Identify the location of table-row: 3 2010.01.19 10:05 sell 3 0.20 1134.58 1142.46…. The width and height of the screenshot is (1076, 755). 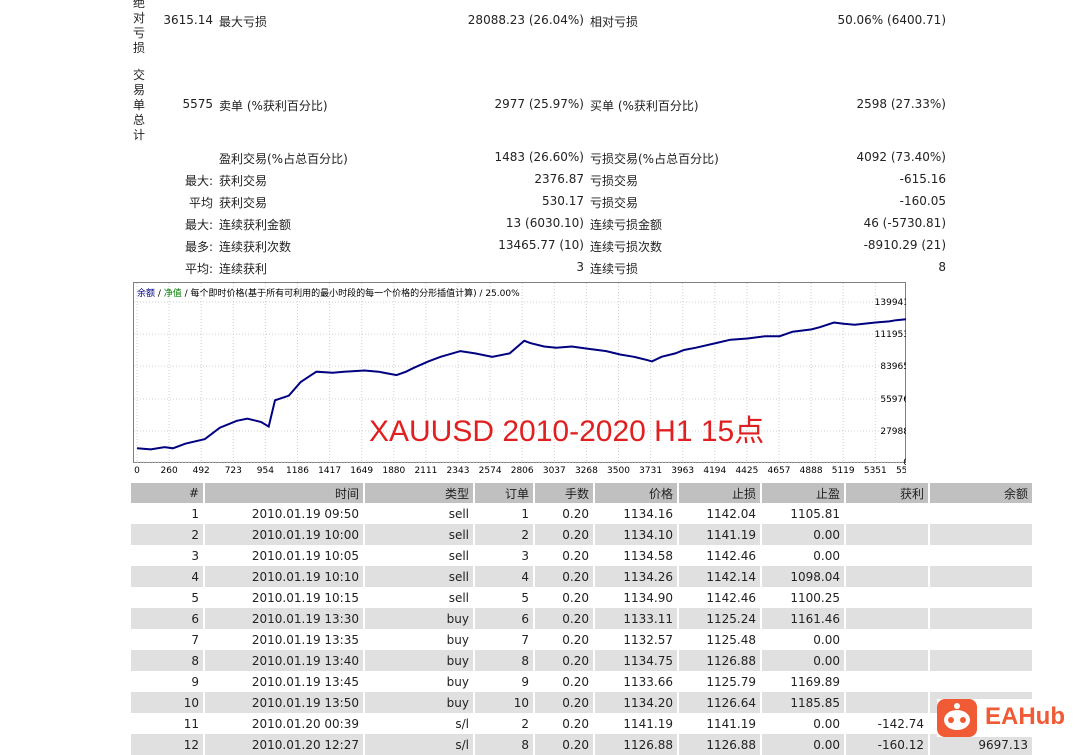
(582, 555).